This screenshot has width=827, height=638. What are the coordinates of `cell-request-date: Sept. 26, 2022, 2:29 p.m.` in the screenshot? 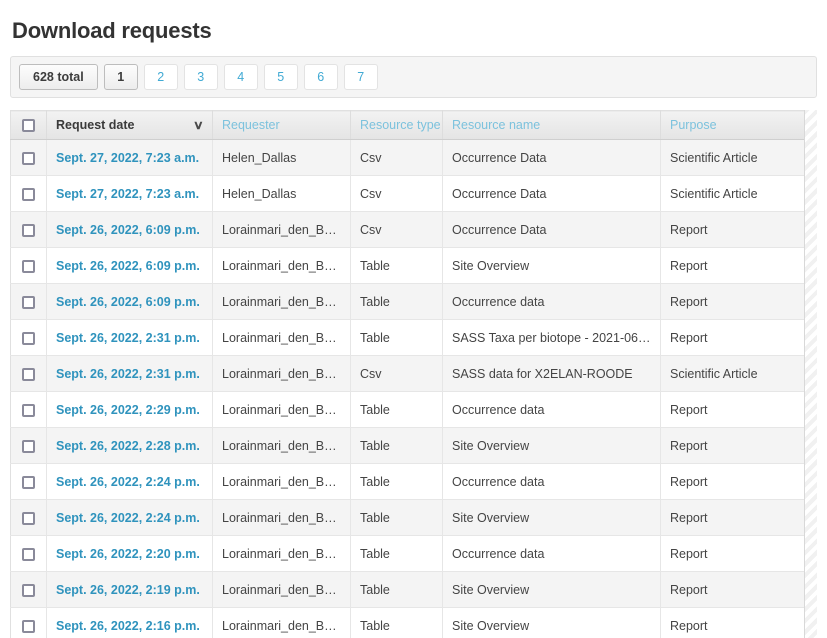 It's located at (129, 409).